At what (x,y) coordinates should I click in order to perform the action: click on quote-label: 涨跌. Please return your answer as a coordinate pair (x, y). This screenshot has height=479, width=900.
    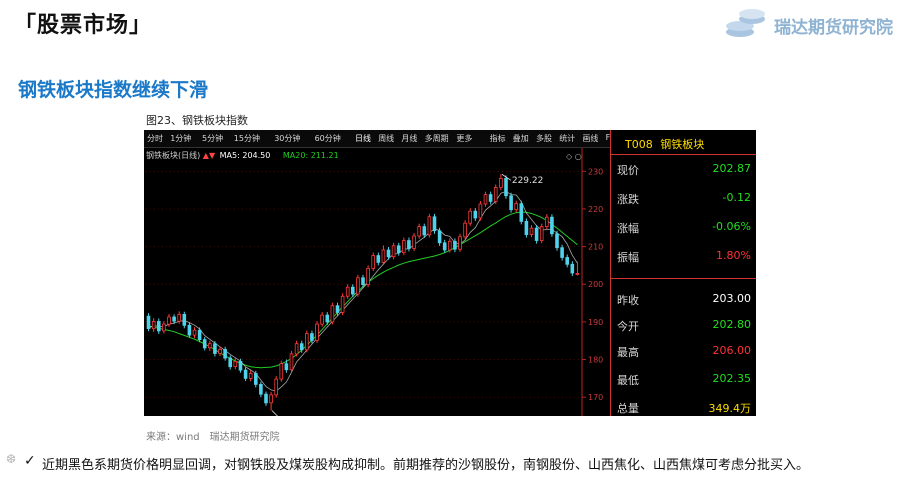
    Looking at the image, I should click on (628, 199).